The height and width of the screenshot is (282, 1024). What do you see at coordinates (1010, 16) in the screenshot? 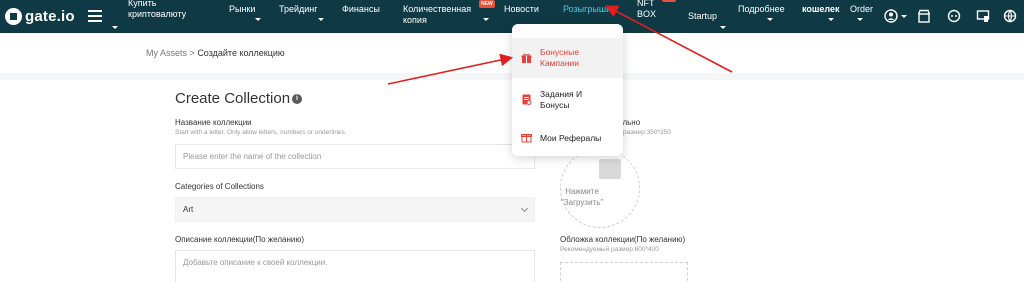
I see `globe-language-icon` at bounding box center [1010, 16].